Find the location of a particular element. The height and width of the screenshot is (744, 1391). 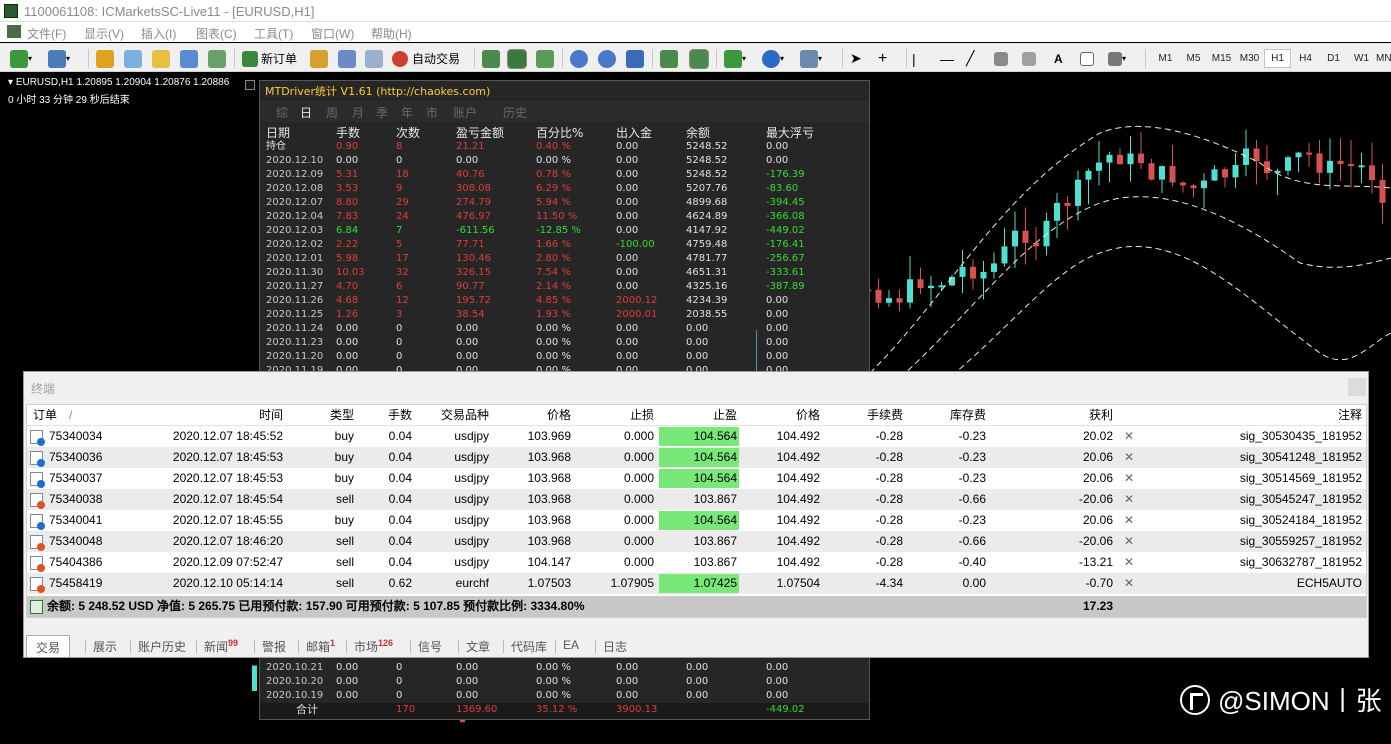

line-chart-button is located at coordinates (545, 58).